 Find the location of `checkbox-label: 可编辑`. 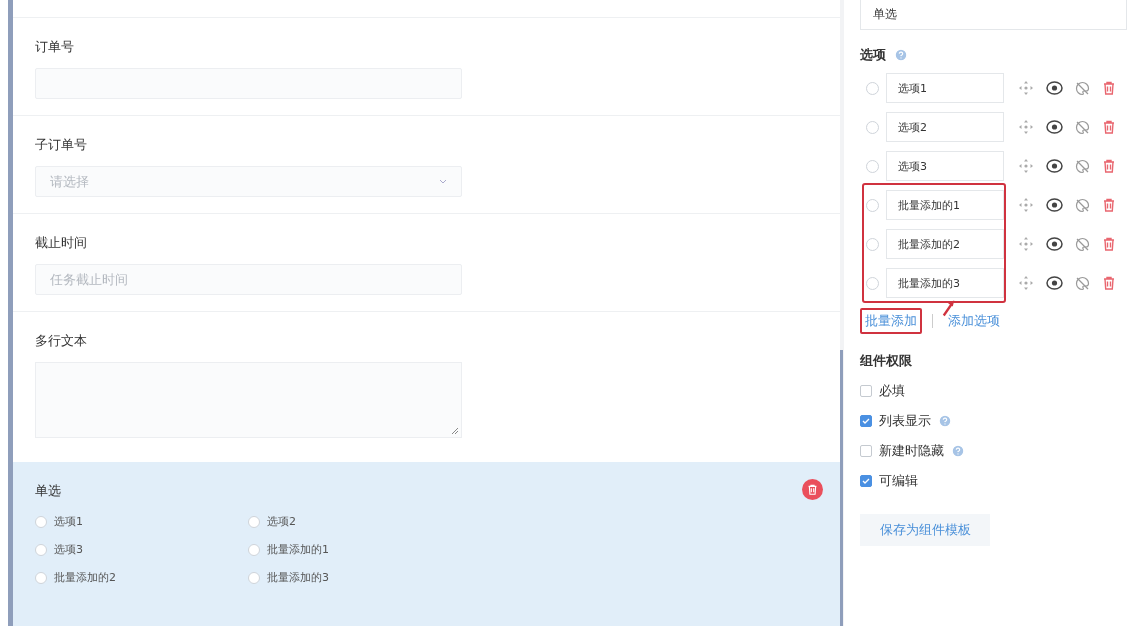

checkbox-label: 可编辑 is located at coordinates (898, 481).